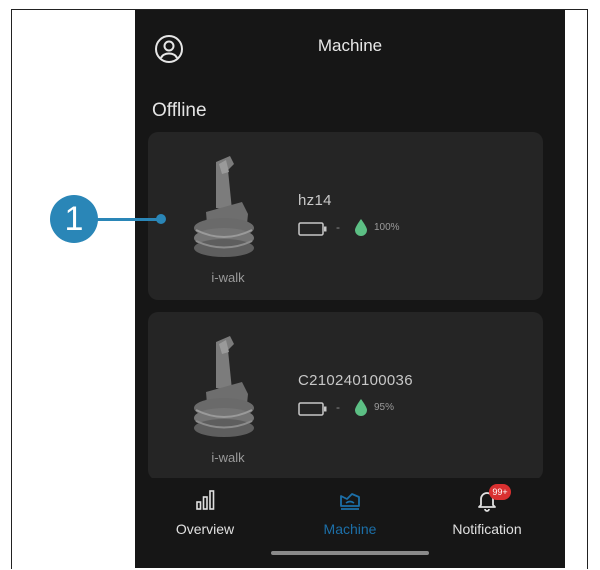  What do you see at coordinates (350, 529) in the screenshot?
I see `nav-label-machine: Machine` at bounding box center [350, 529].